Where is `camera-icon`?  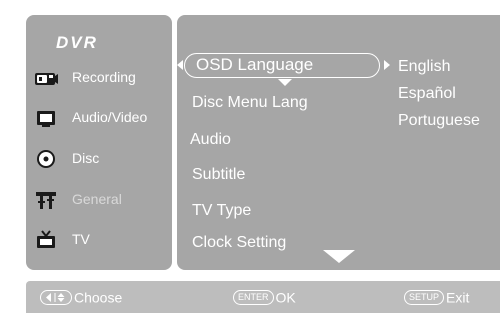
camera-icon is located at coordinates (46, 78).